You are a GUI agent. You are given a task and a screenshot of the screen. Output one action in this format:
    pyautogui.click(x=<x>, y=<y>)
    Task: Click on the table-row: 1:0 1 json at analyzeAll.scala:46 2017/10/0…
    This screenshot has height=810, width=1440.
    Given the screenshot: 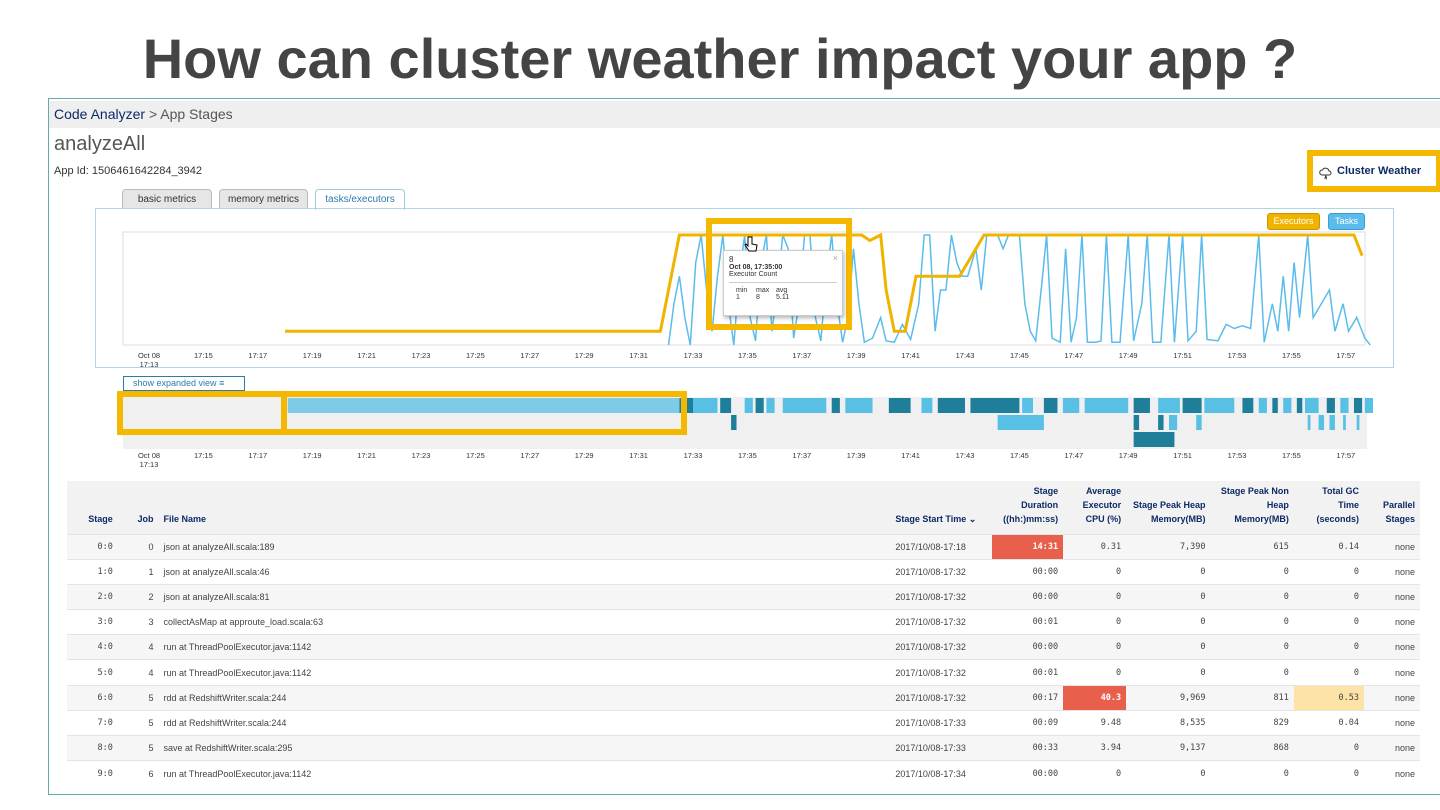 What is the action you would take?
    pyautogui.click(x=743, y=571)
    